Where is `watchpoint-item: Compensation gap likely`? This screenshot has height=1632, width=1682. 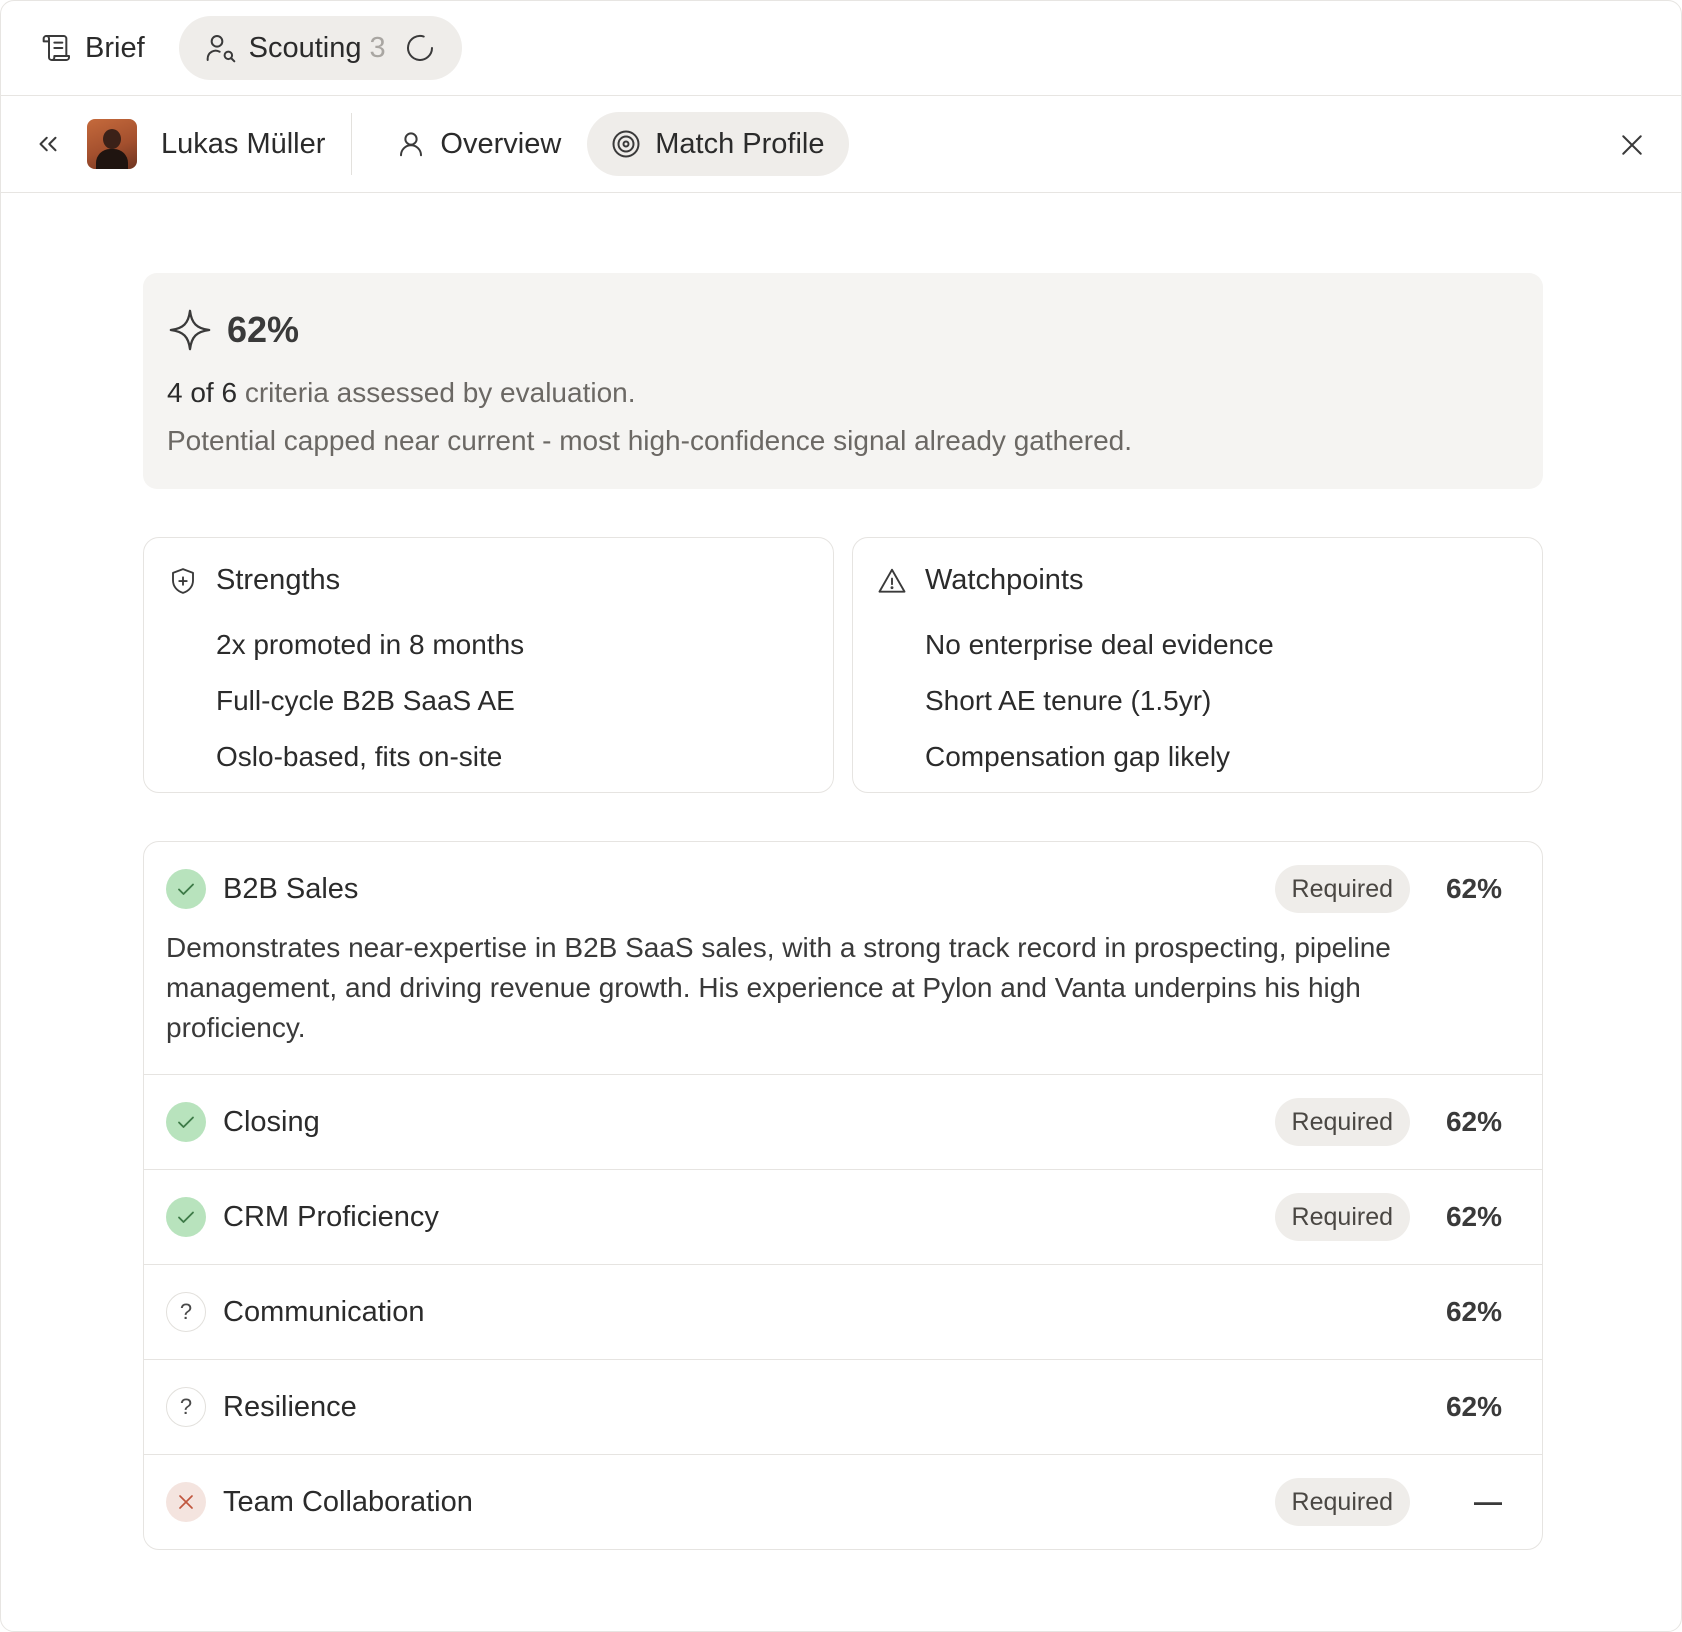 watchpoint-item: Compensation gap likely is located at coordinates (1078, 756).